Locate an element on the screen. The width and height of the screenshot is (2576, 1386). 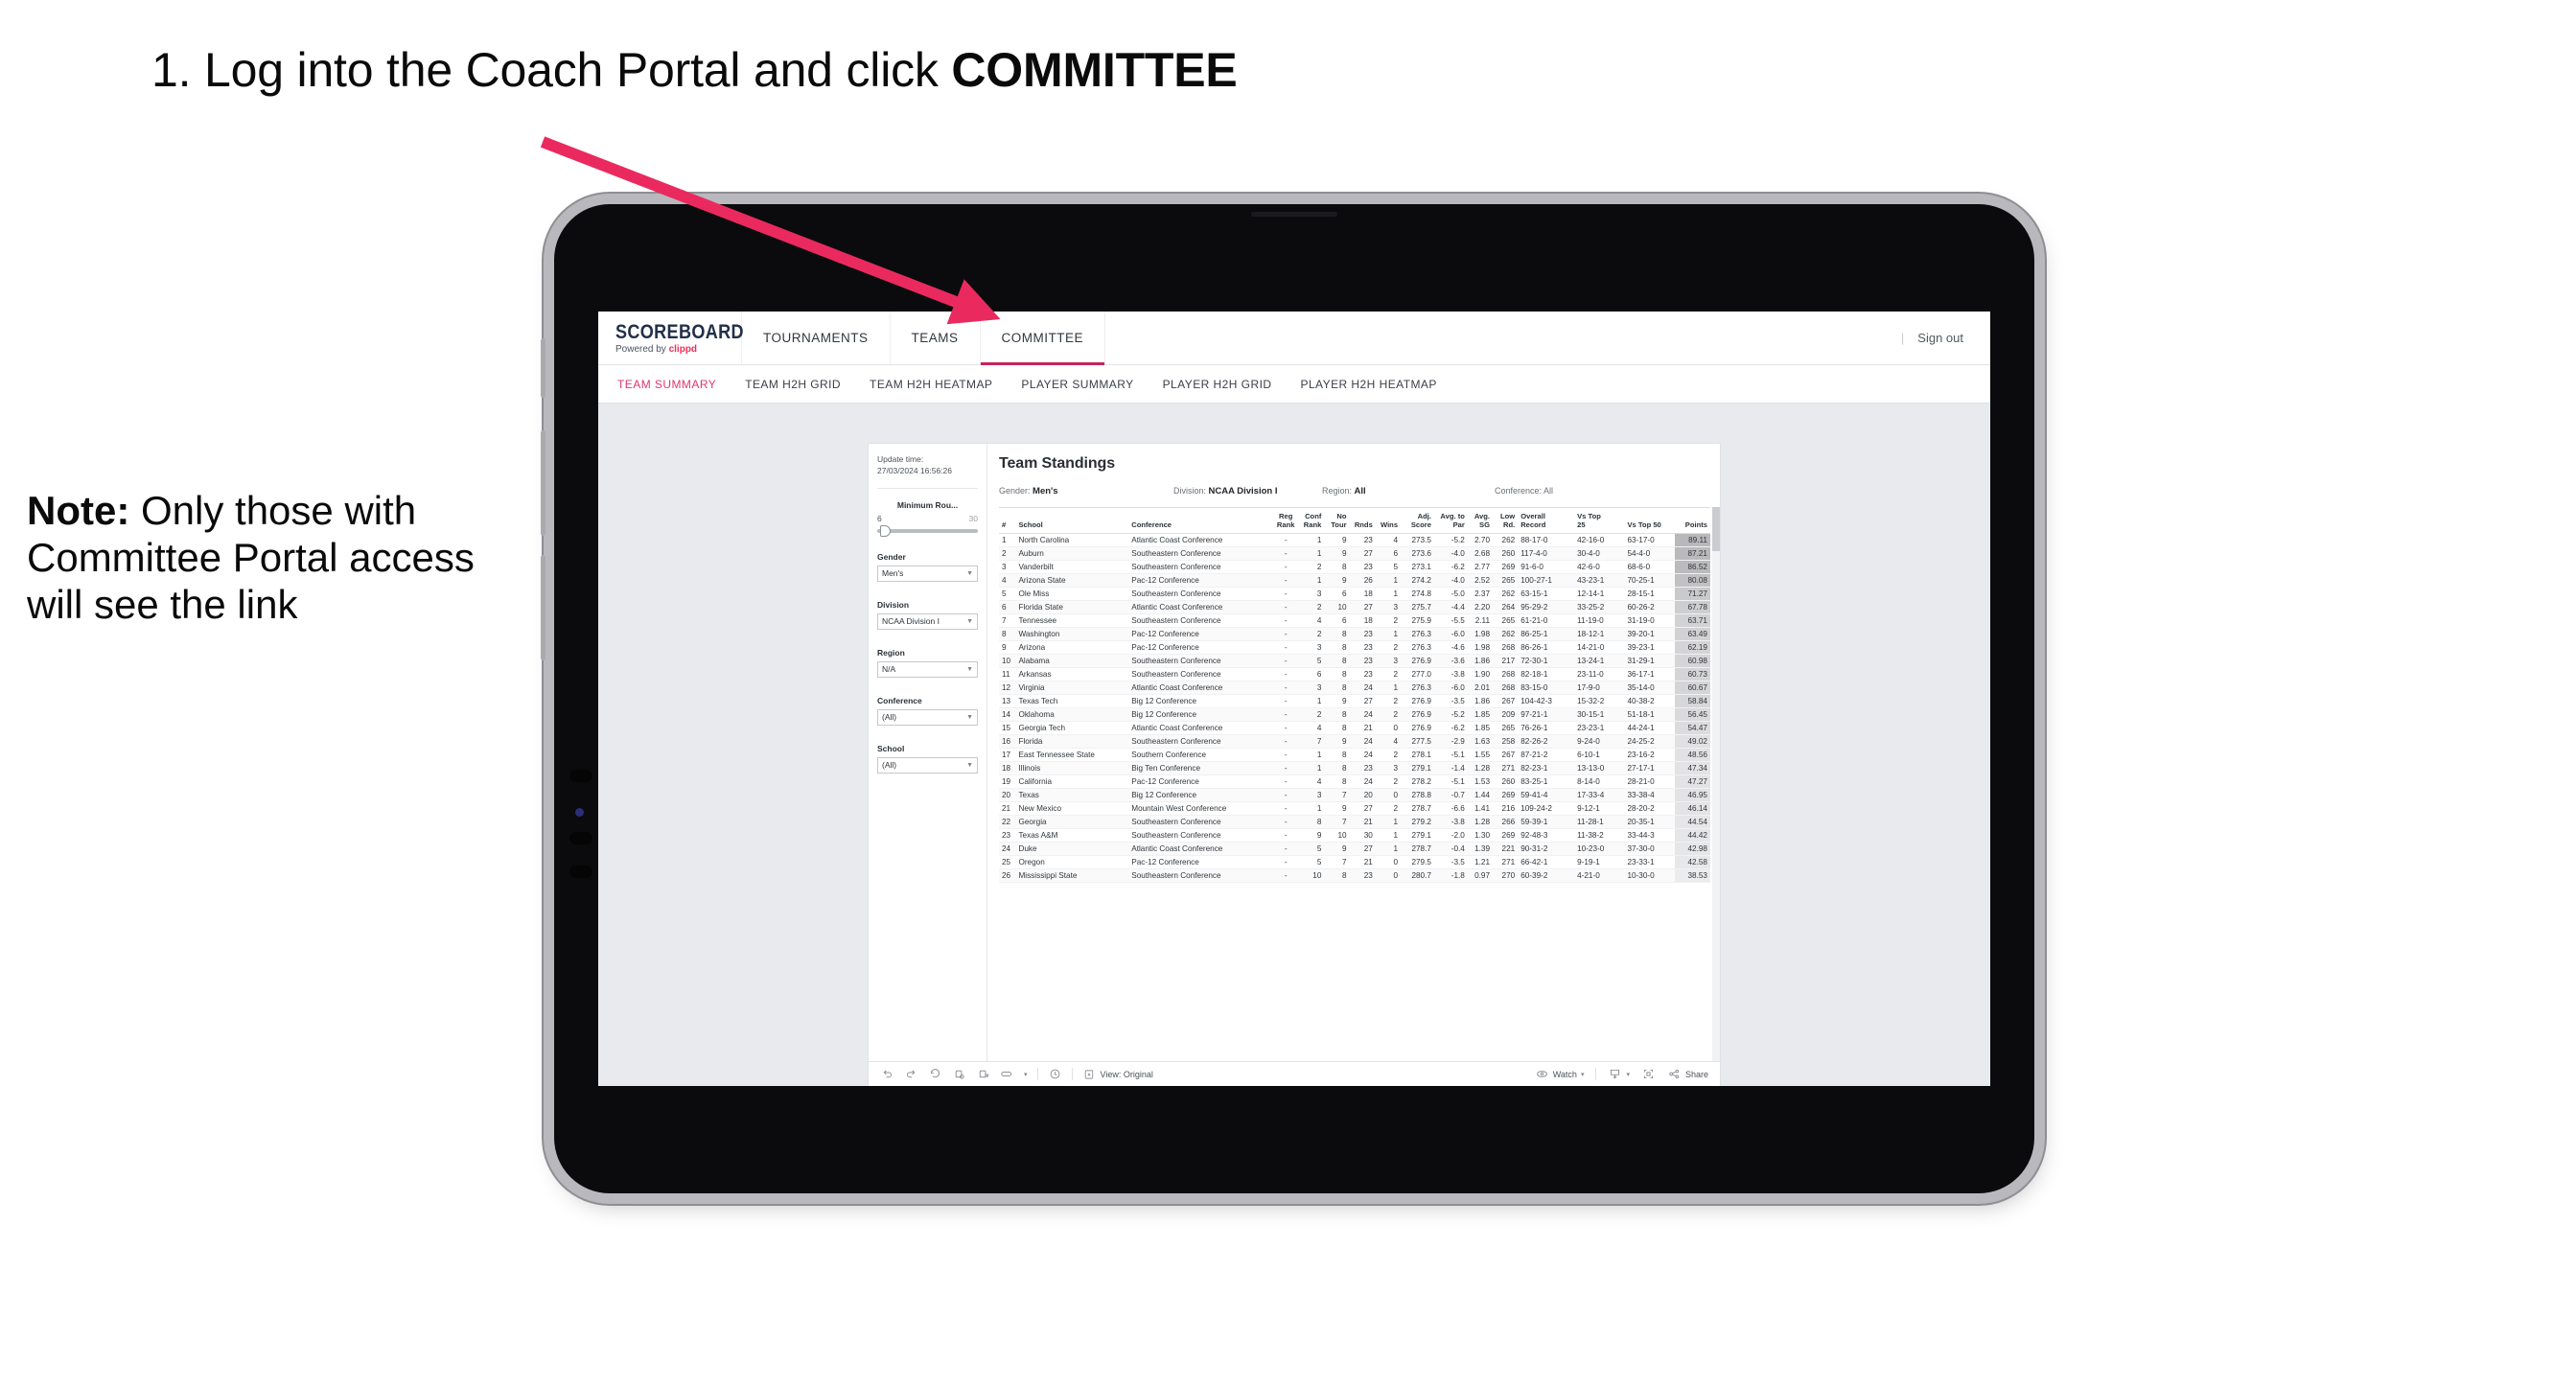
column-header: Avg. SG is located at coordinates (1481, 520).